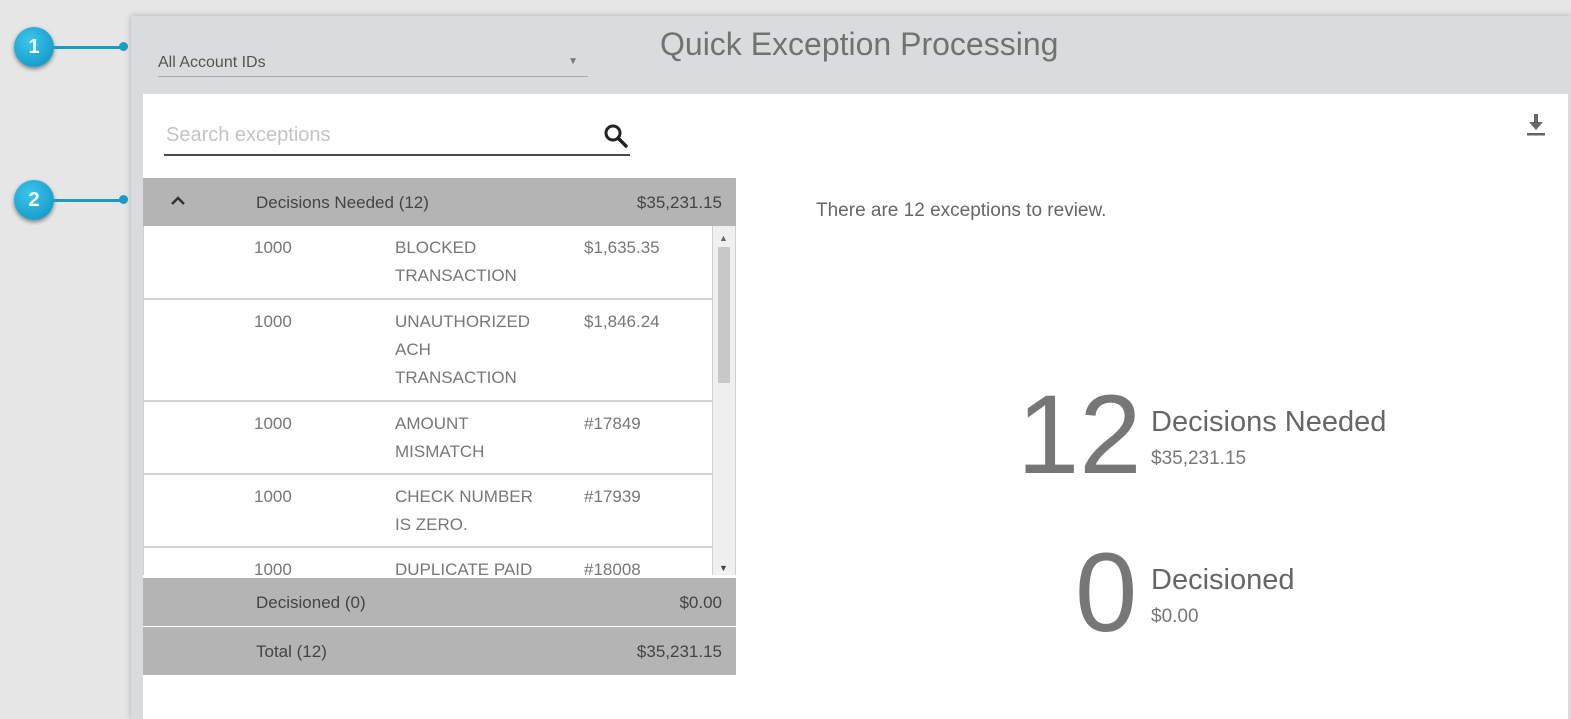 The image size is (1571, 719). Describe the element at coordinates (1175, 616) in the screenshot. I see `decisioned-total: $0.00` at that location.